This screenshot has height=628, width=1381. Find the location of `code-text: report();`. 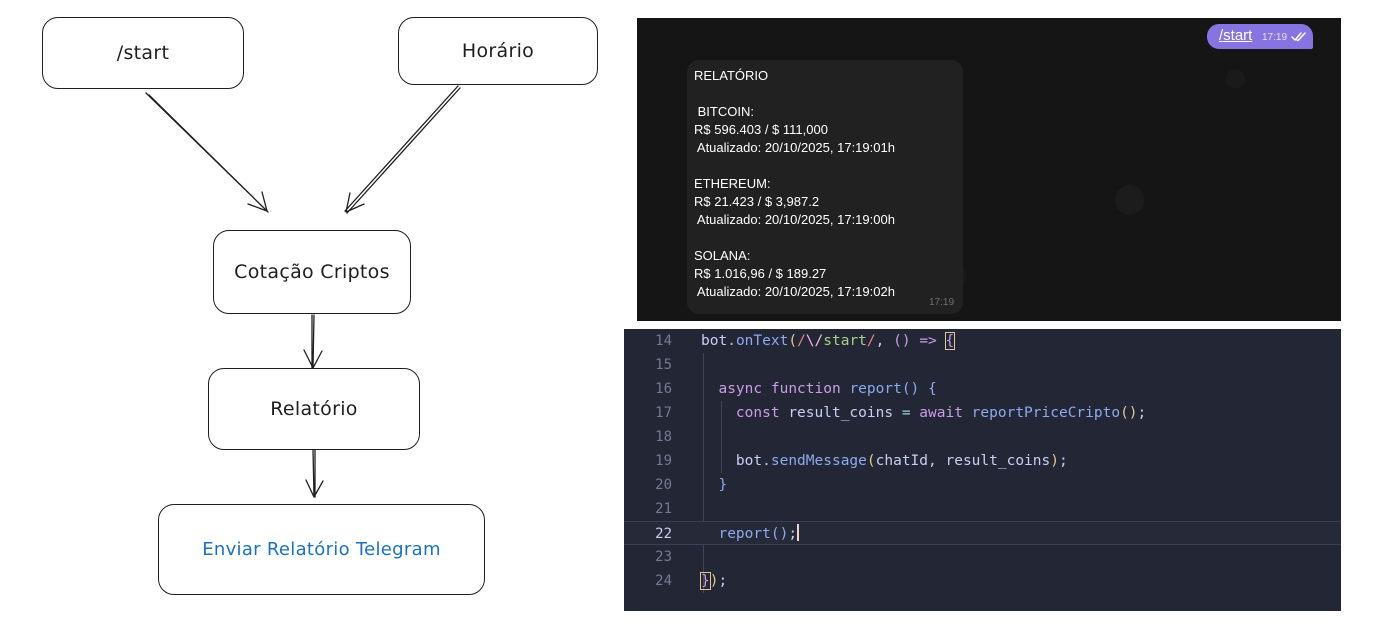

code-text: report(); is located at coordinates (750, 534).